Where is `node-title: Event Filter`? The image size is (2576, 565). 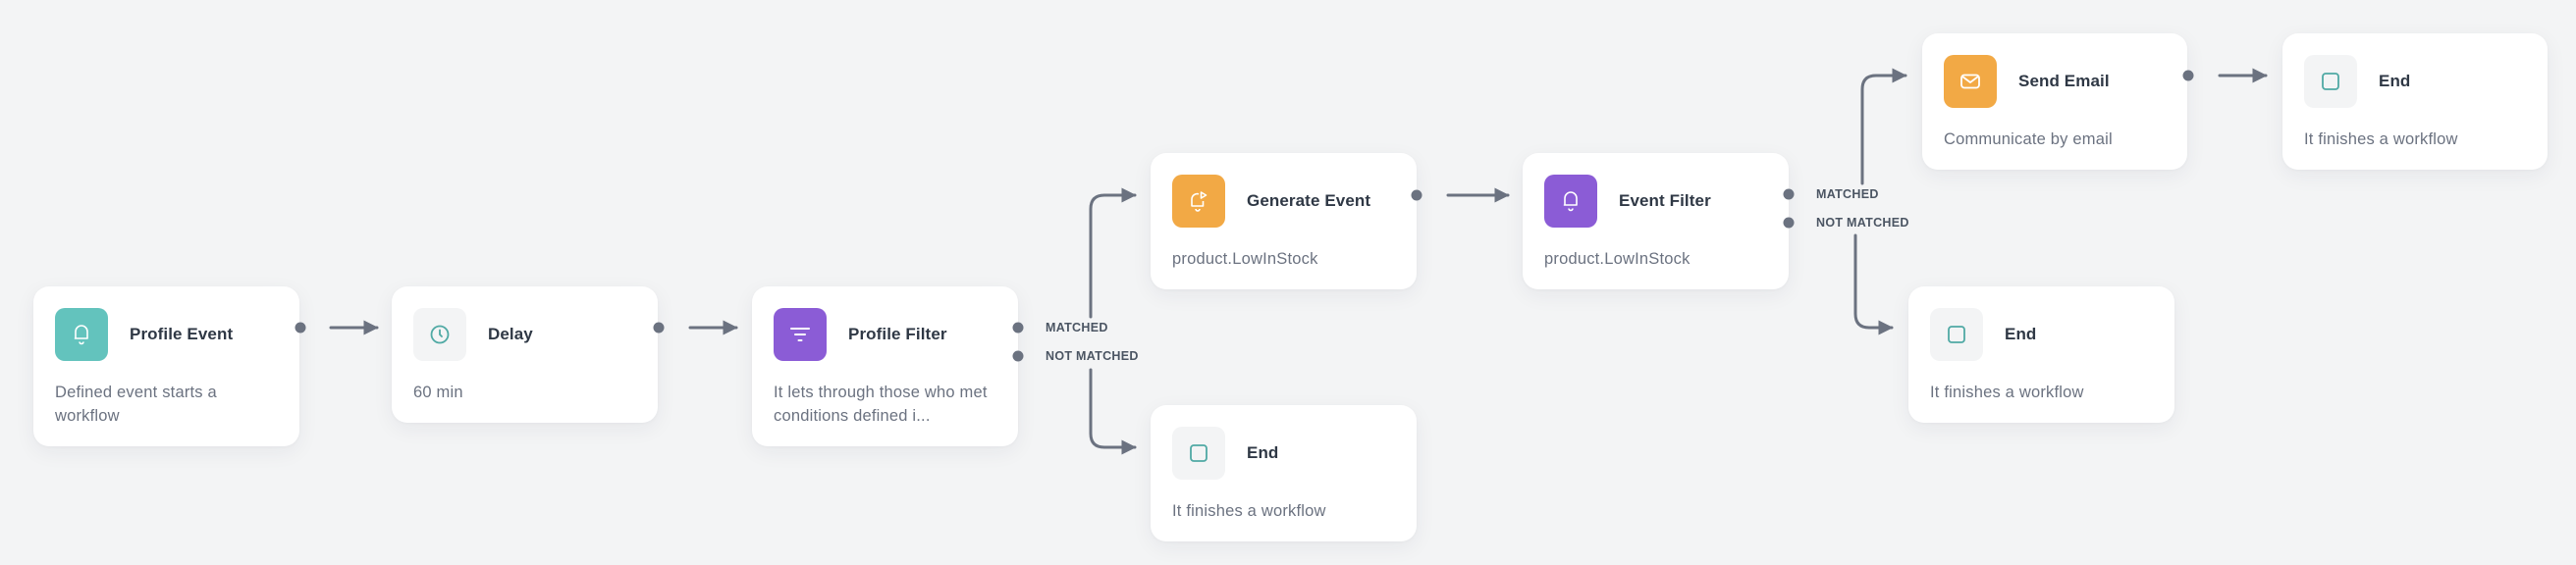
node-title: Event Filter is located at coordinates (1665, 200).